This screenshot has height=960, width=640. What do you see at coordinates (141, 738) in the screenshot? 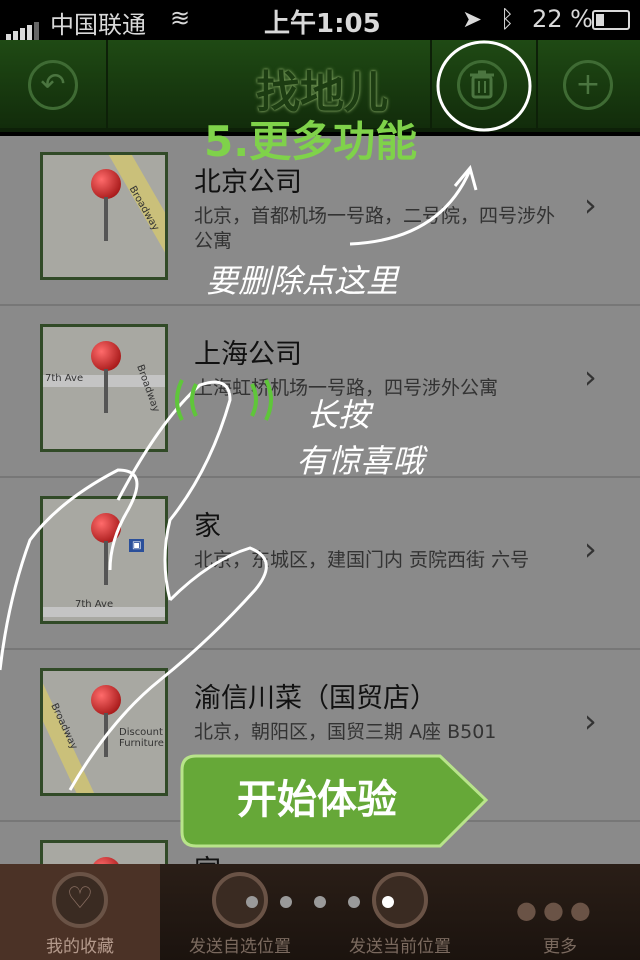
I see `map-label: Discount Furniture` at bounding box center [141, 738].